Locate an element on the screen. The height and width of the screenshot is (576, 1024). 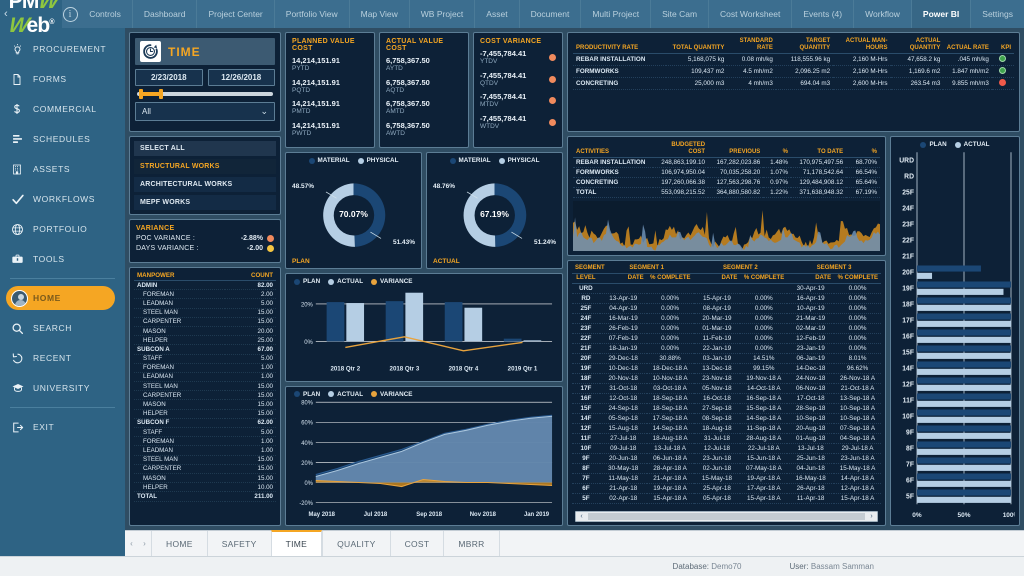
manpower-col-count: COUNT is located at coordinates (250, 276).